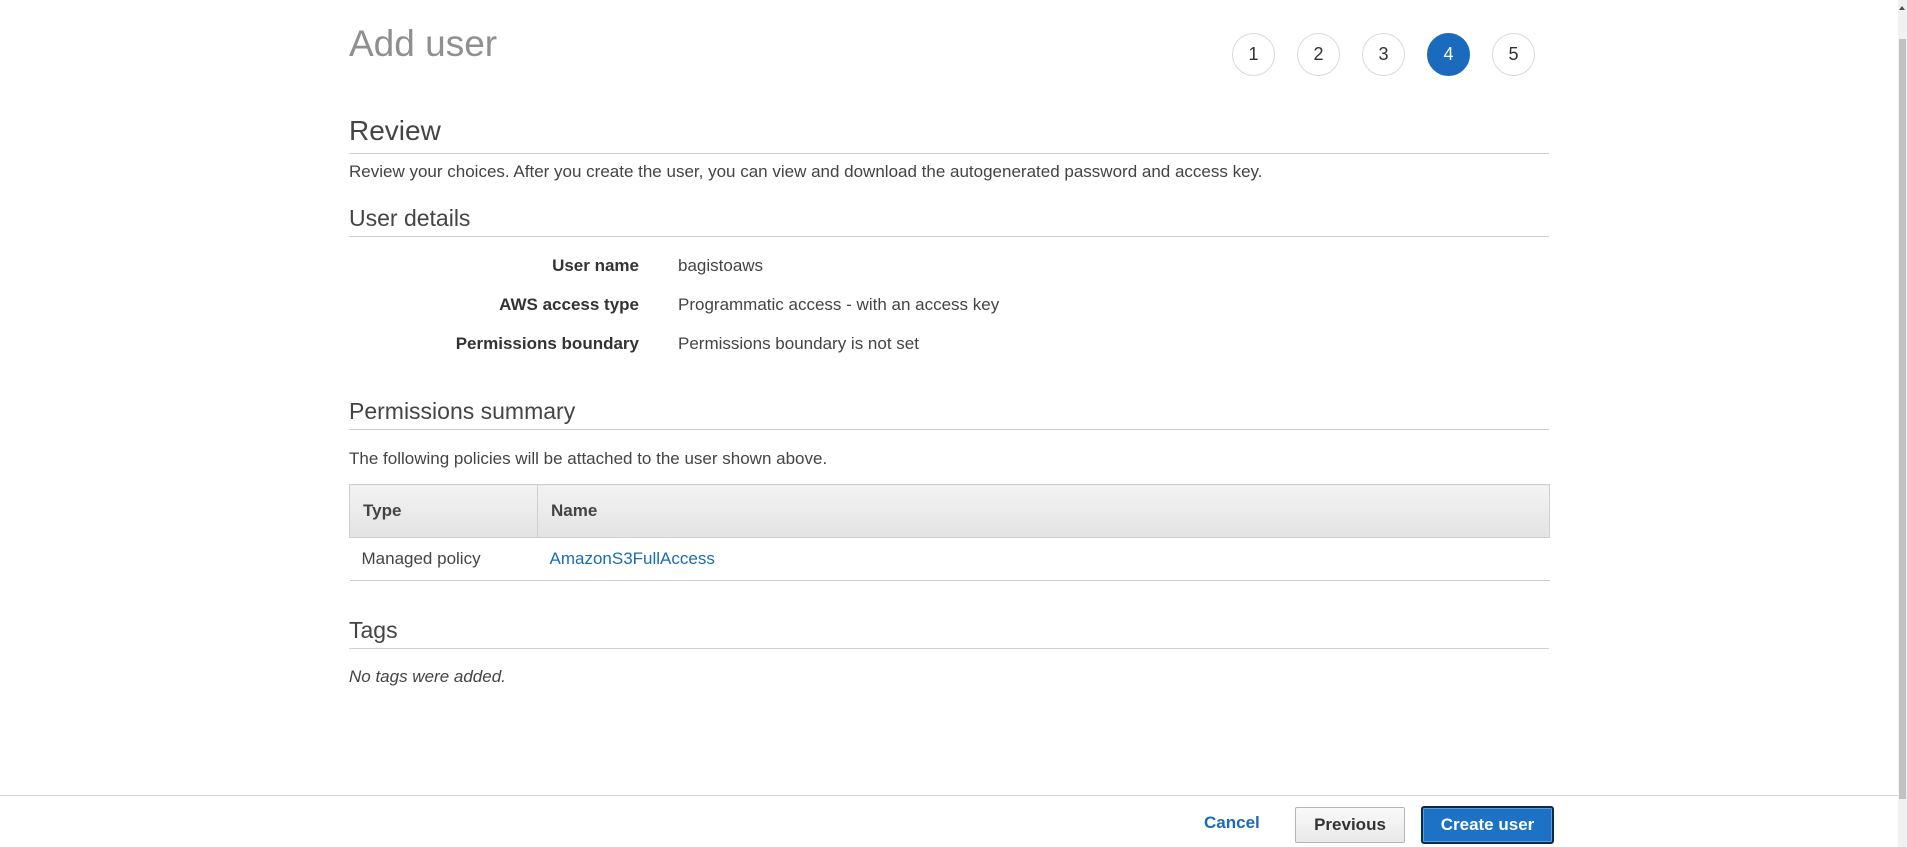 The width and height of the screenshot is (1907, 847). What do you see at coordinates (1513, 54) in the screenshot?
I see `step-5-button: 5` at bounding box center [1513, 54].